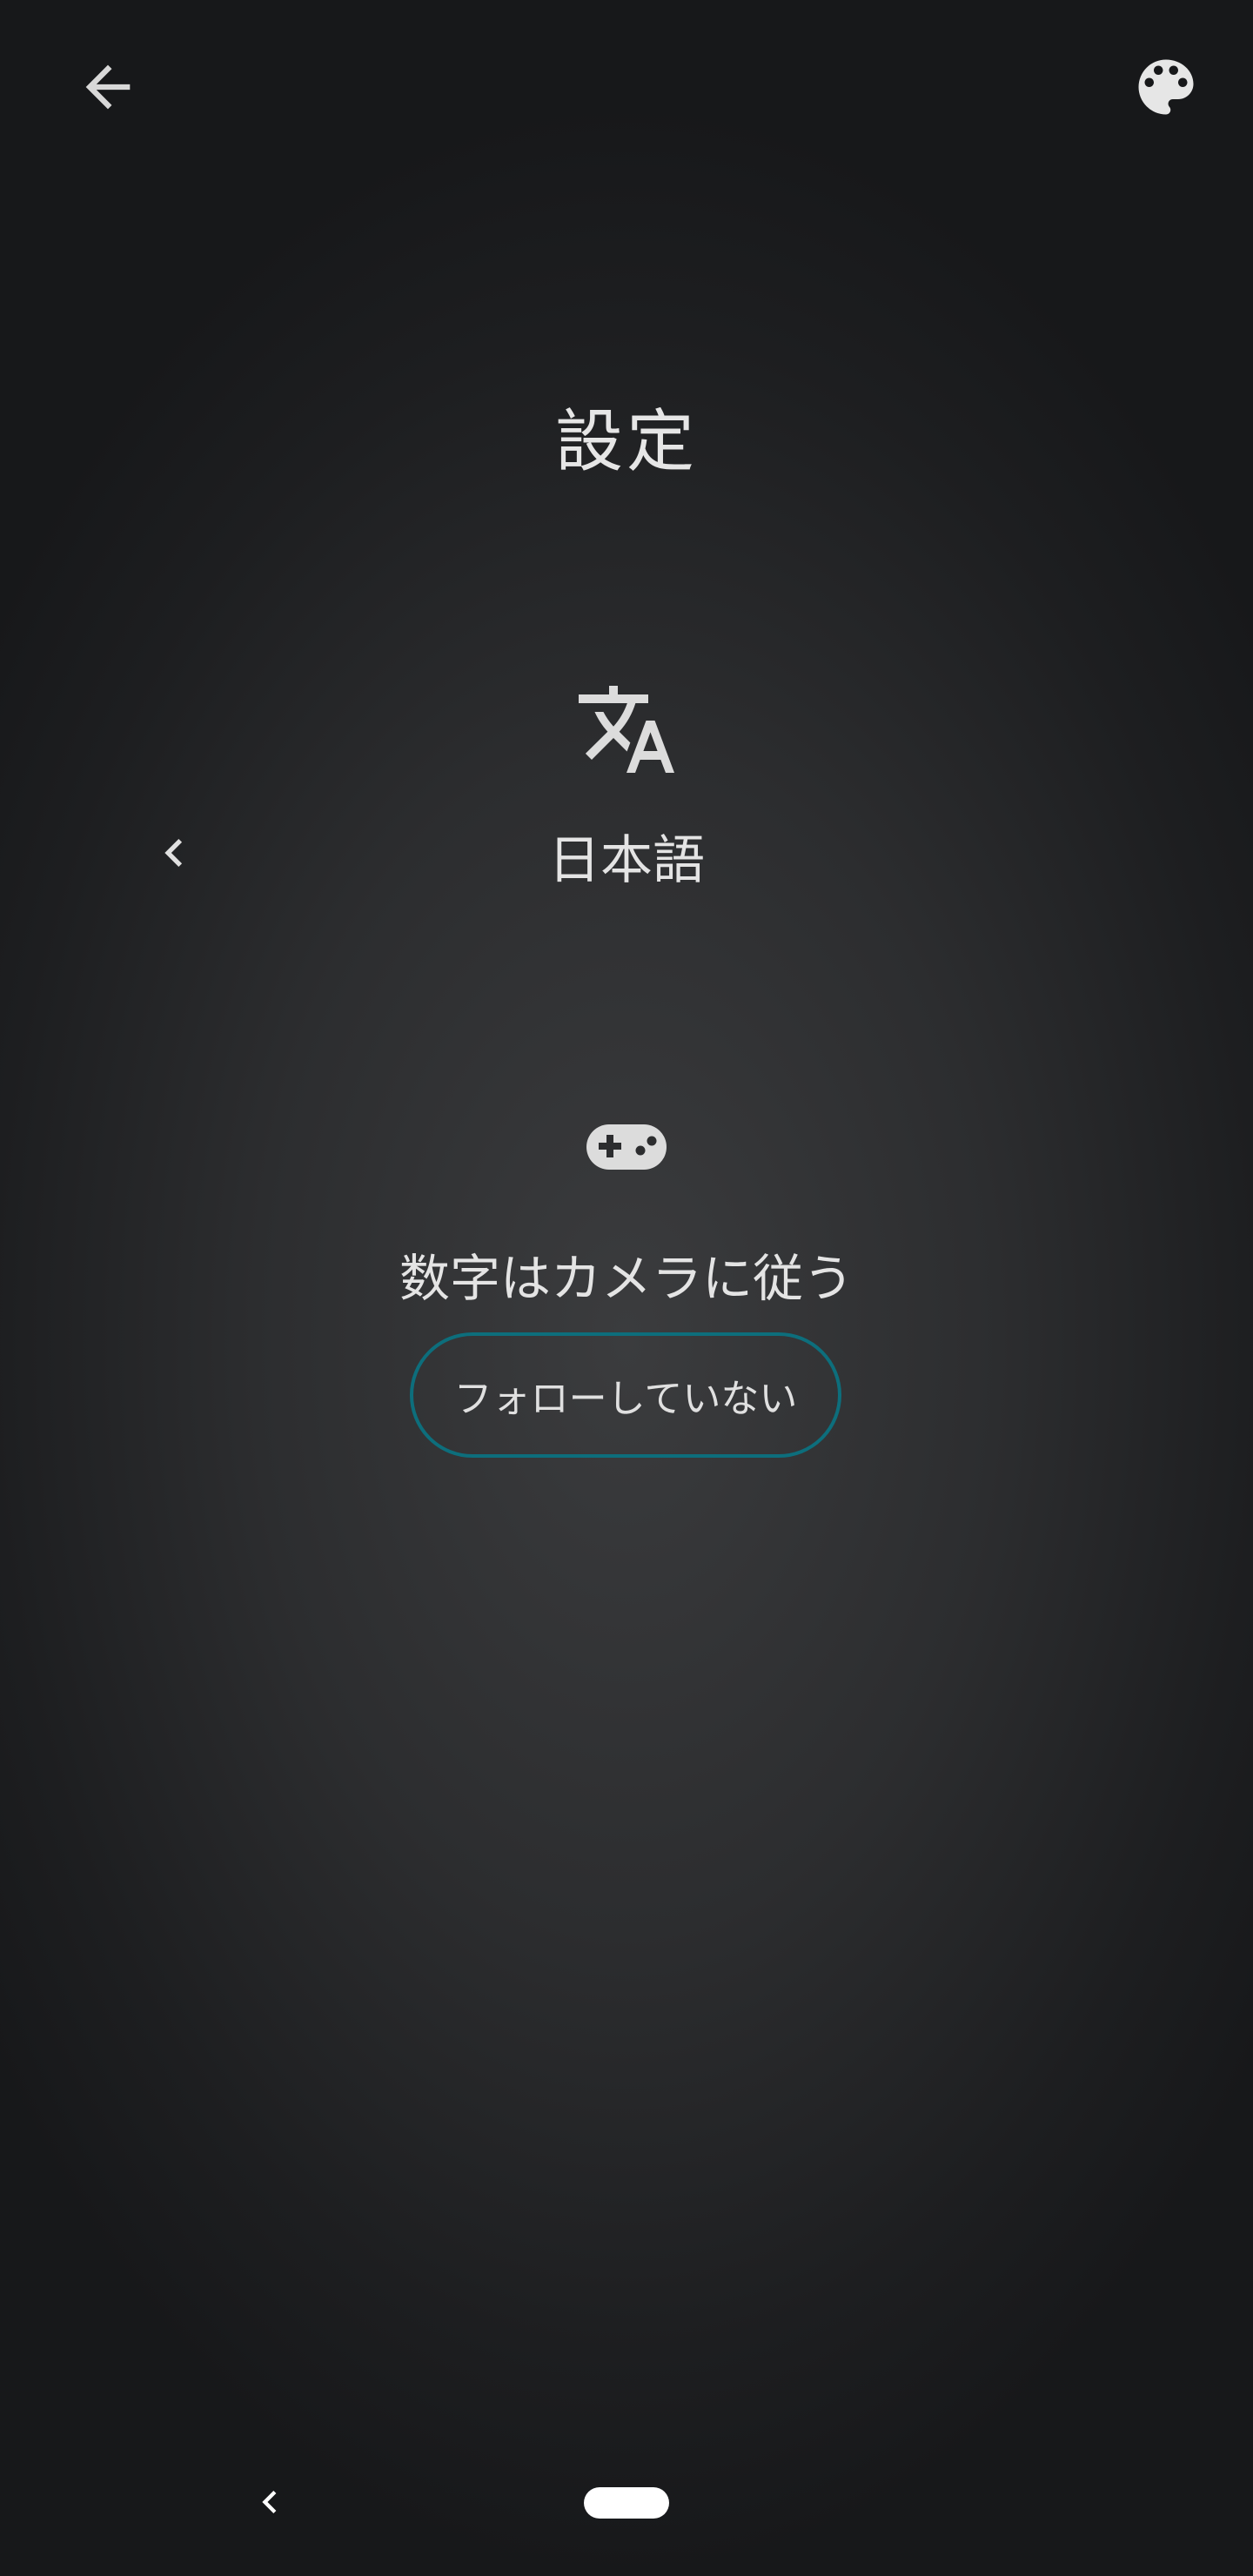  Describe the element at coordinates (625, 1395) in the screenshot. I see `follow-toggle-button: フォローしていない` at that location.